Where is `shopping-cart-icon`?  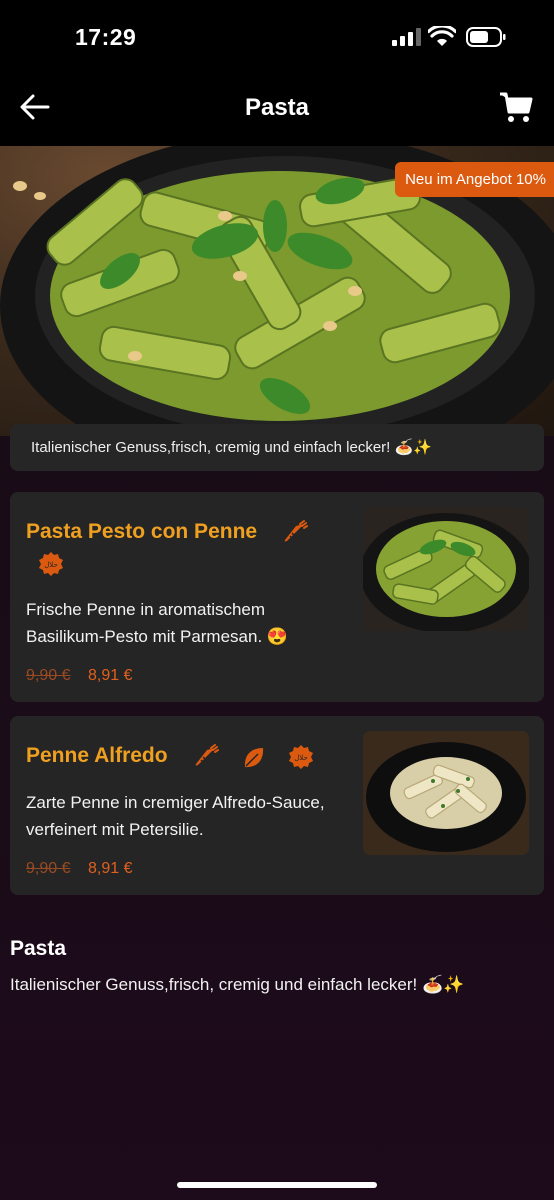
shopping-cart-icon is located at coordinates (516, 107).